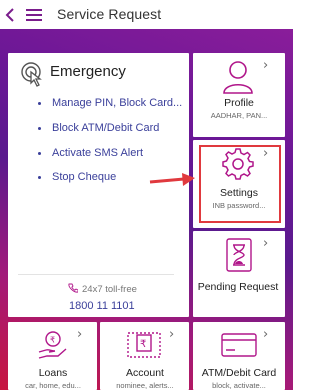 This screenshot has width=320, height=390. I want to click on user-icon, so click(238, 79).